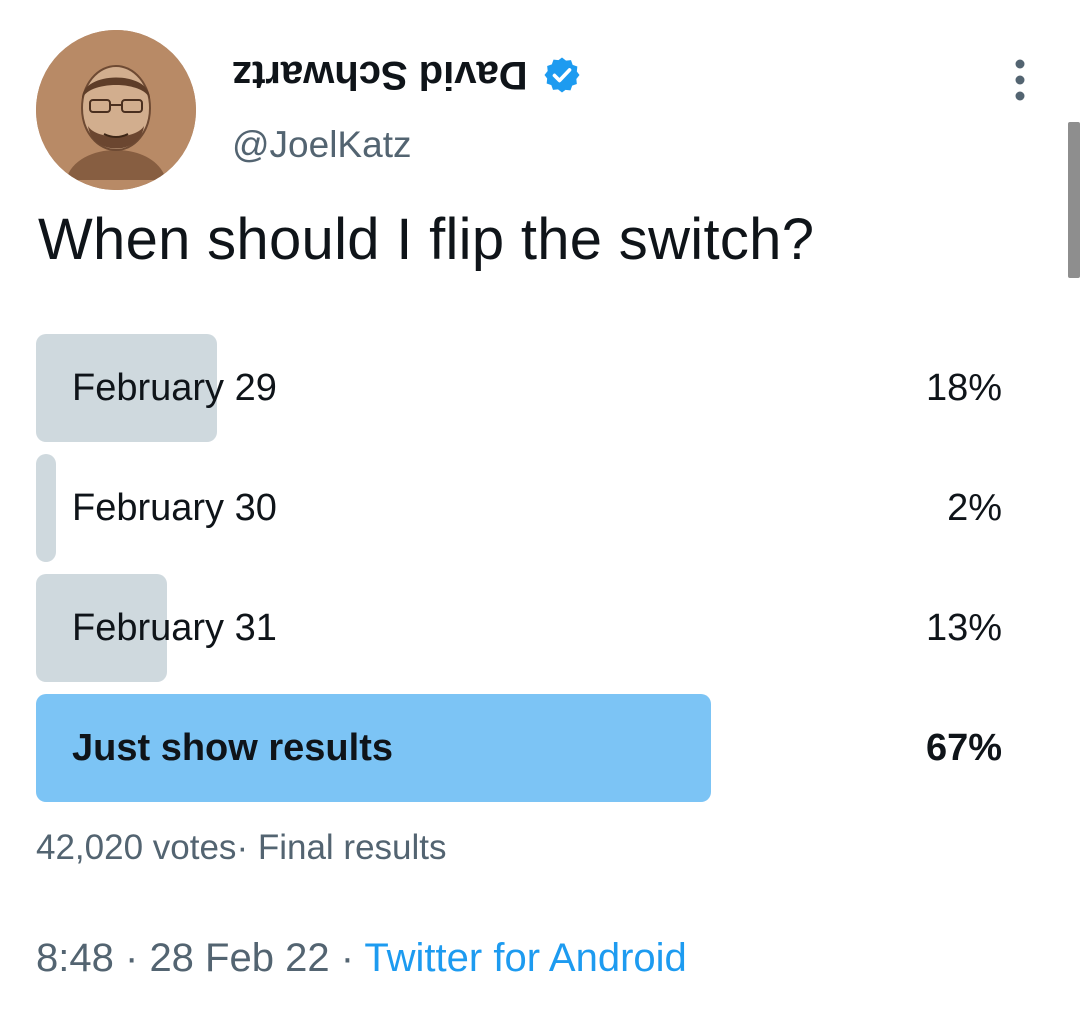 The width and height of the screenshot is (1080, 1018). I want to click on poll-option: February 31 13%, so click(519, 628).